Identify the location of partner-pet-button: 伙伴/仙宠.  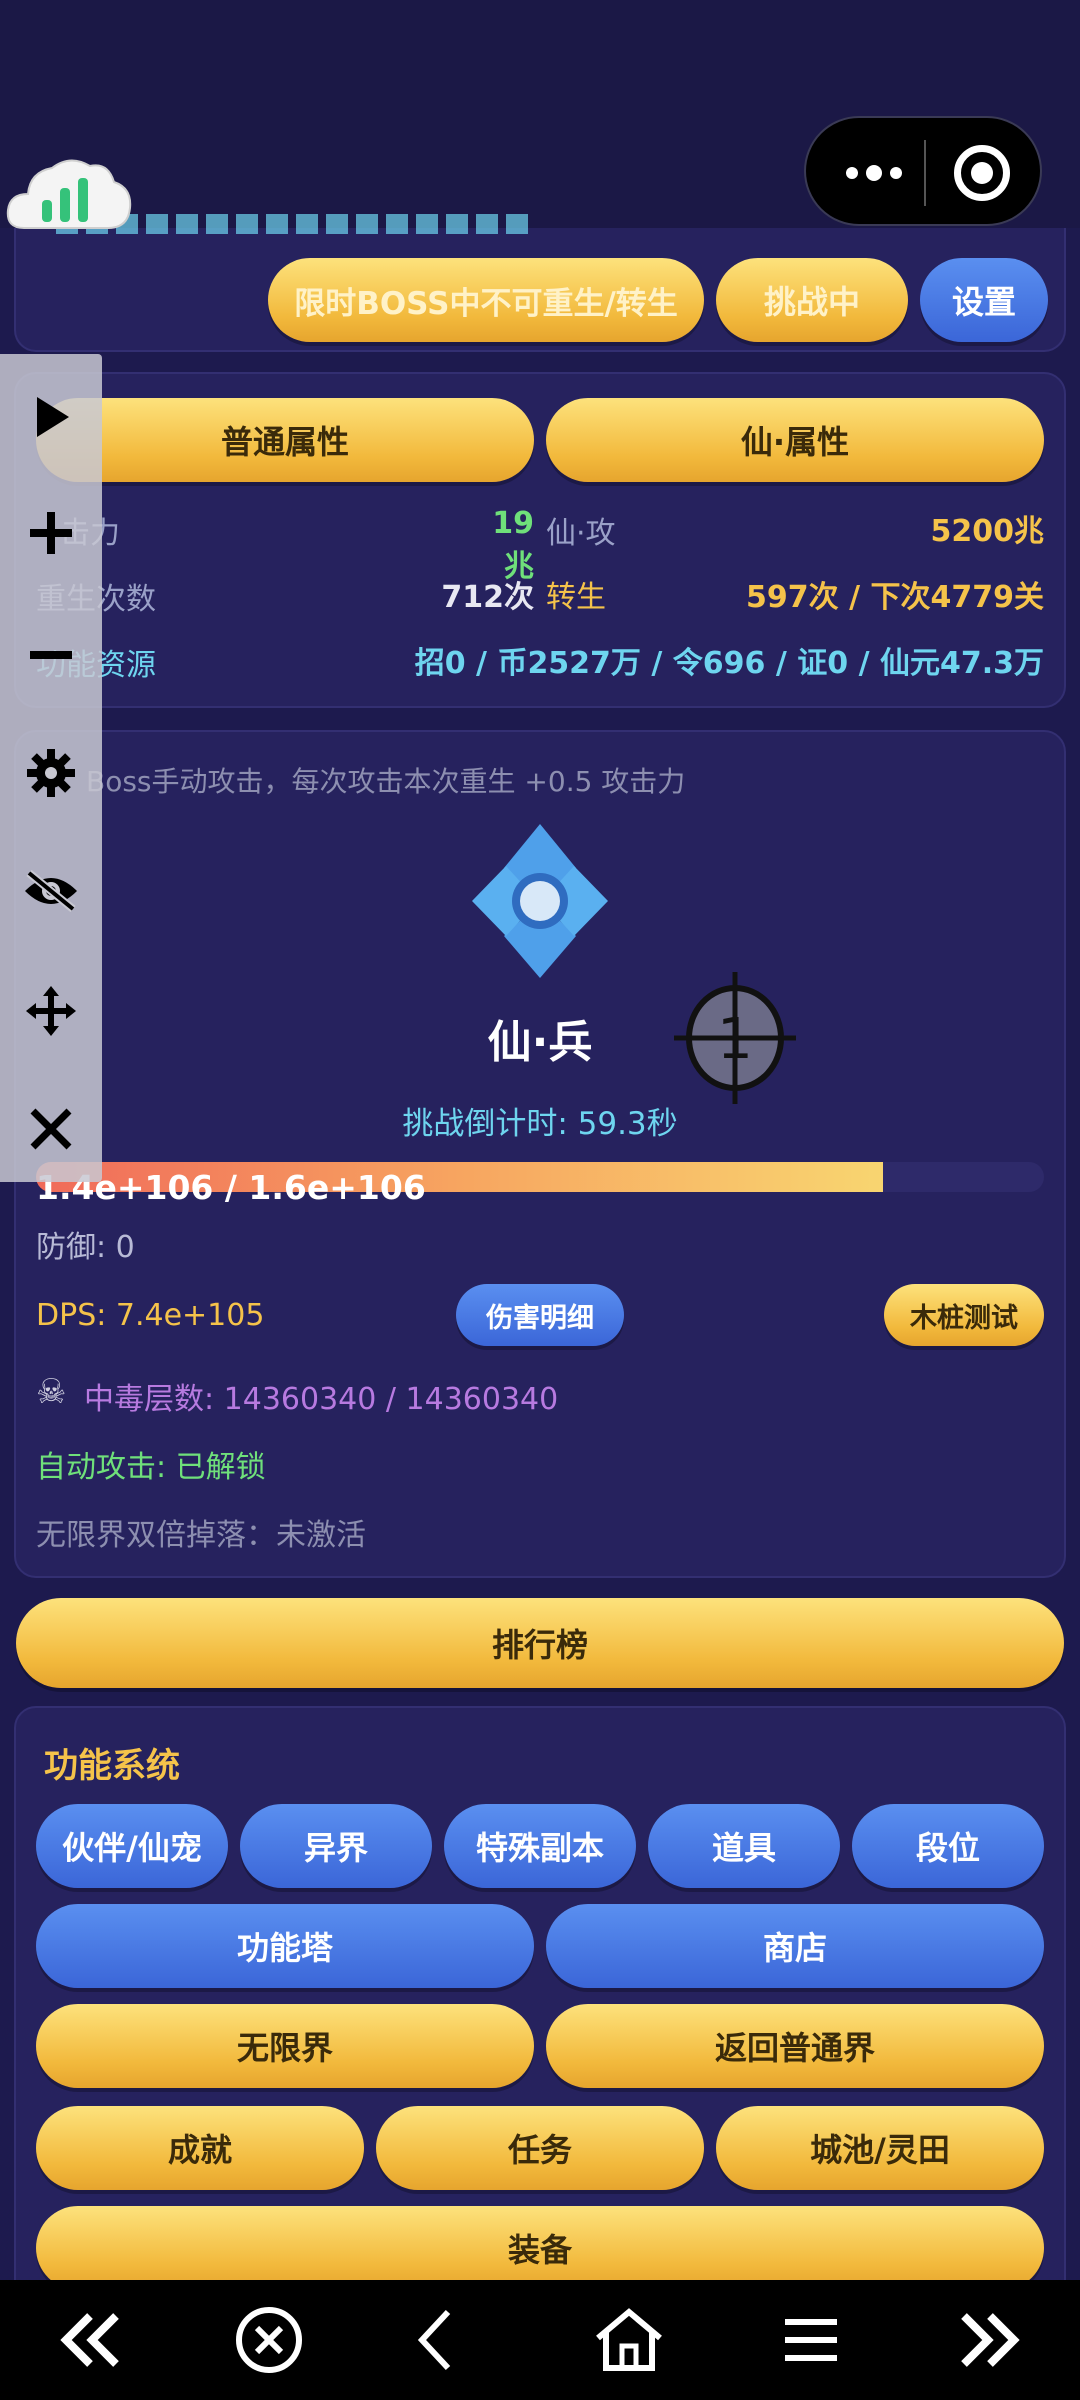
(132, 1846).